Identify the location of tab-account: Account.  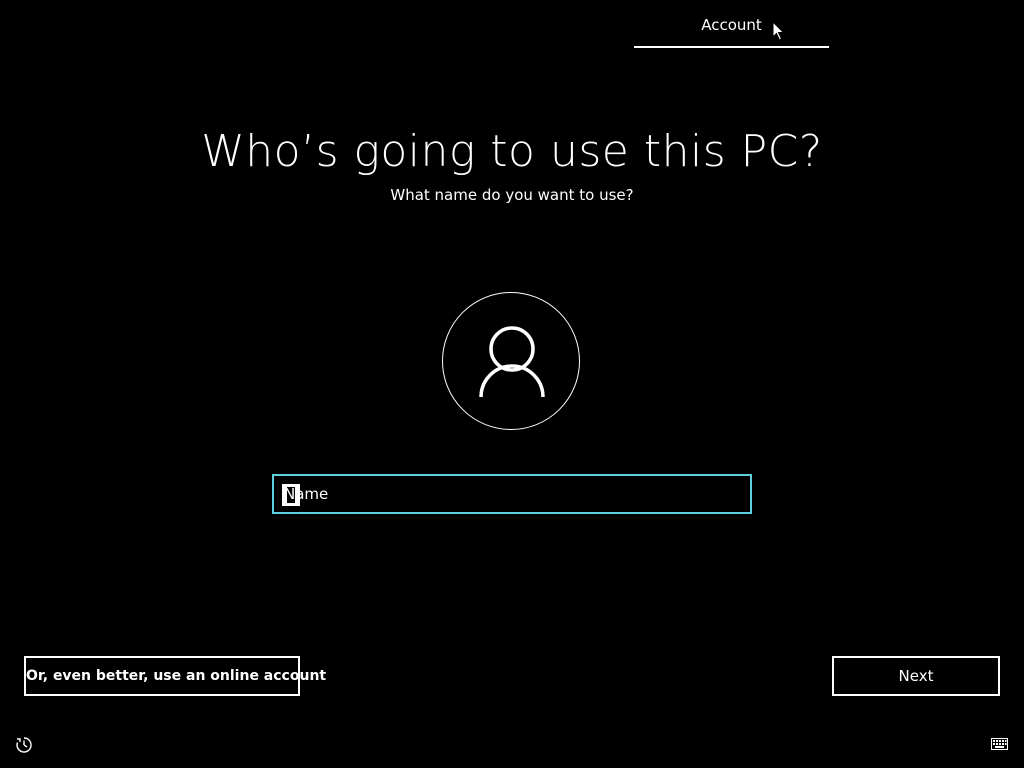
(731, 24).